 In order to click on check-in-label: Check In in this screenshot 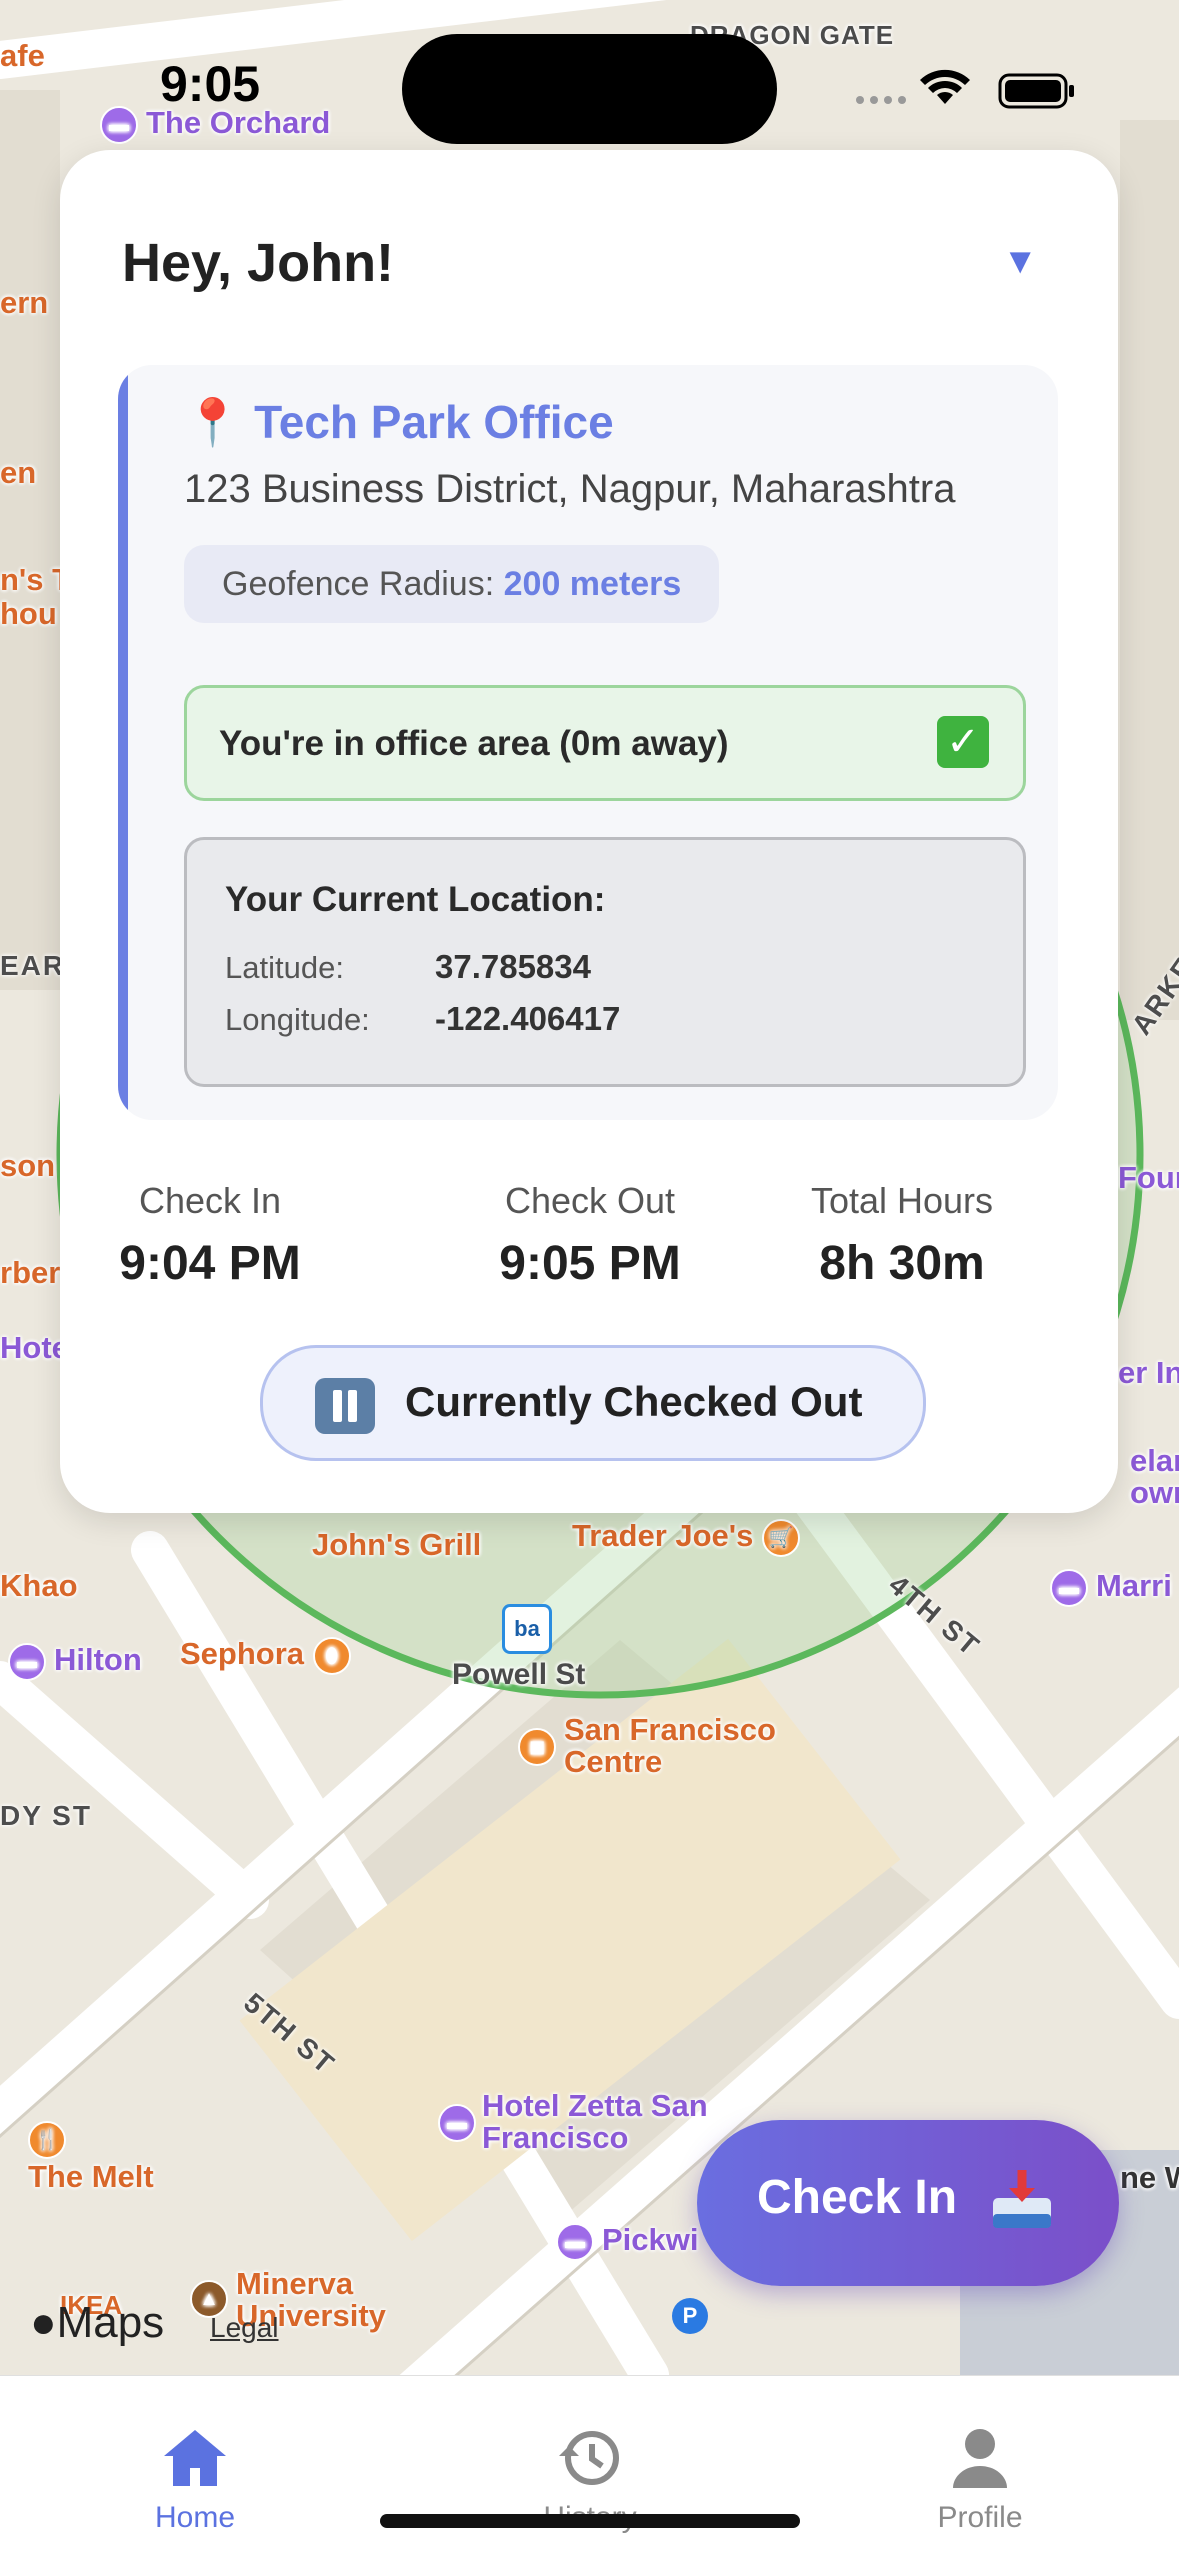, I will do `click(210, 1200)`.